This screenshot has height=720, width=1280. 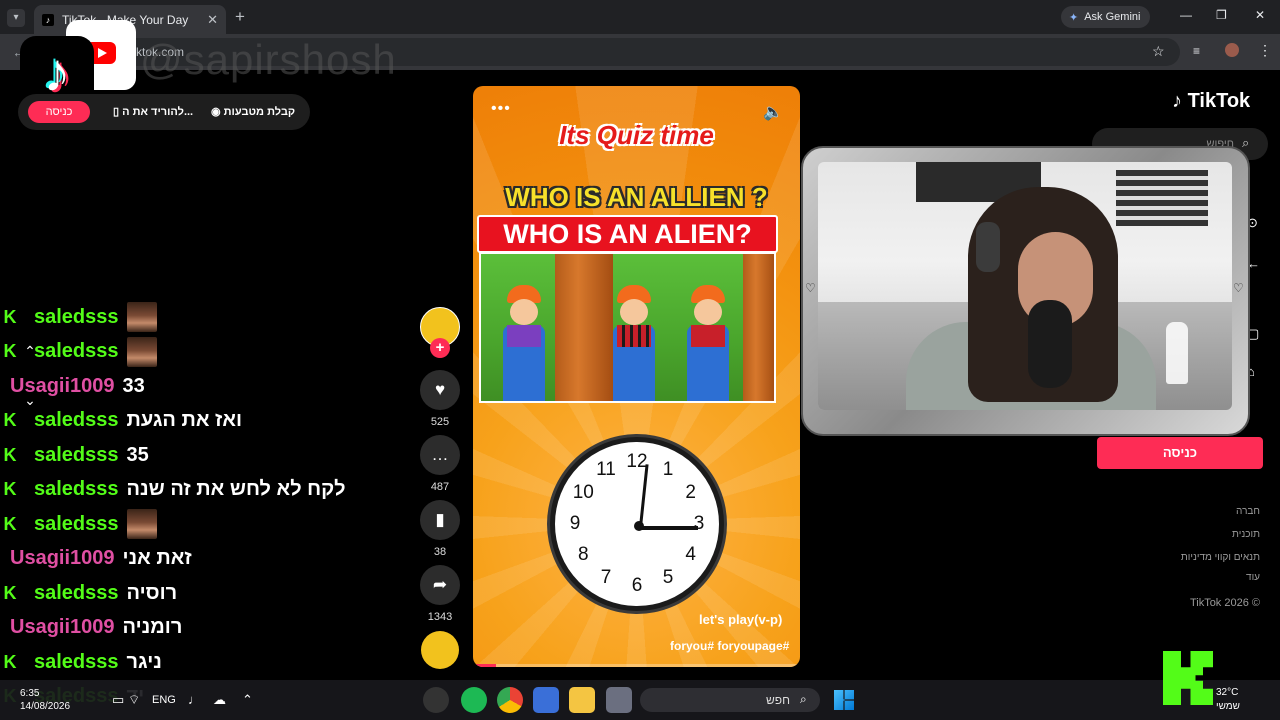 I want to click on chat-message: Ksaledsss לקח לא לחש את זה שנה, so click(x=173, y=490).